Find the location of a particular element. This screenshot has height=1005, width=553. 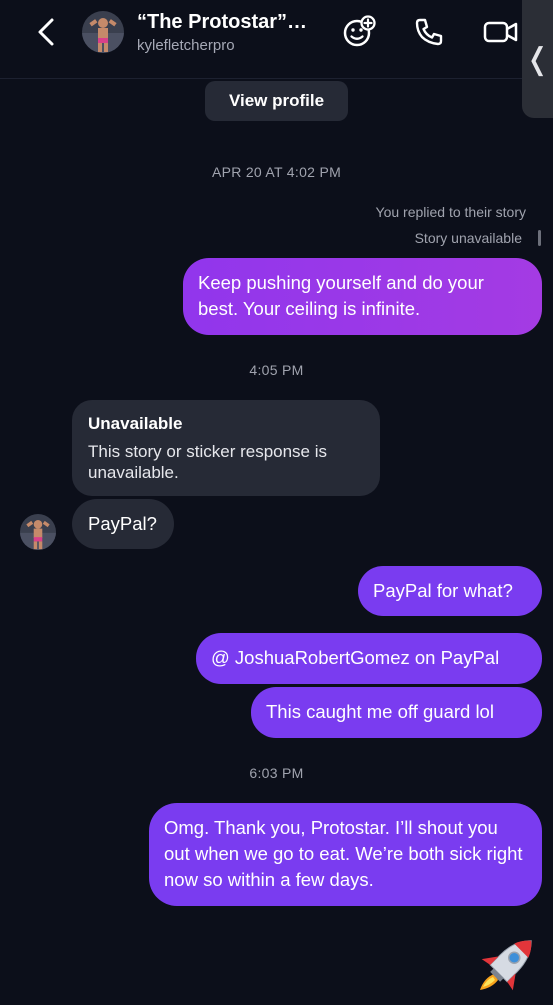

rocket-emoji-button is located at coordinates (506, 964).